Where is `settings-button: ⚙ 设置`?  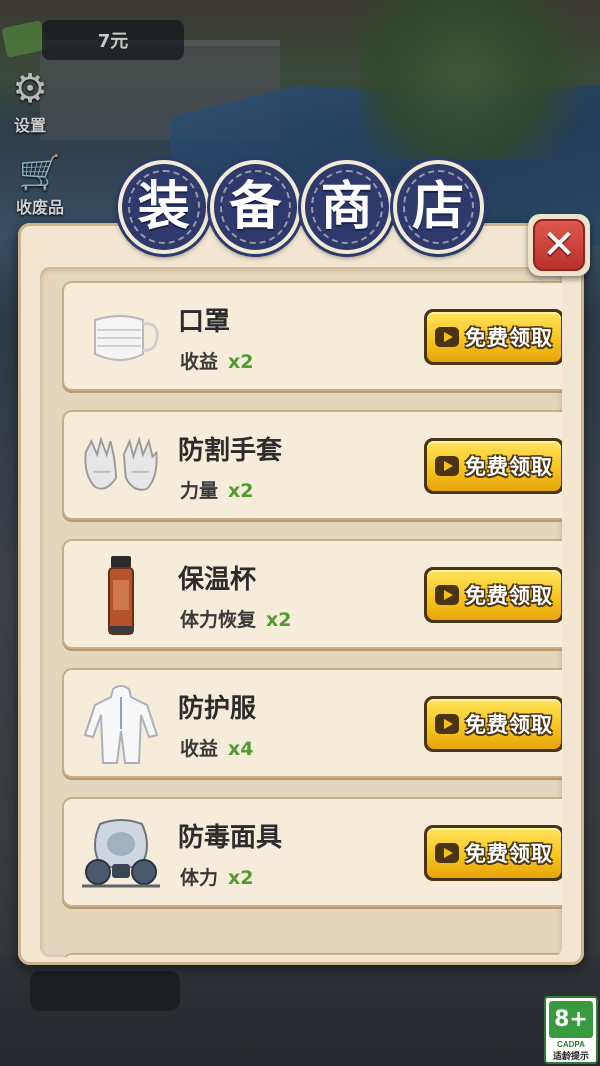
settings-button: ⚙ 设置 is located at coordinates (30, 101).